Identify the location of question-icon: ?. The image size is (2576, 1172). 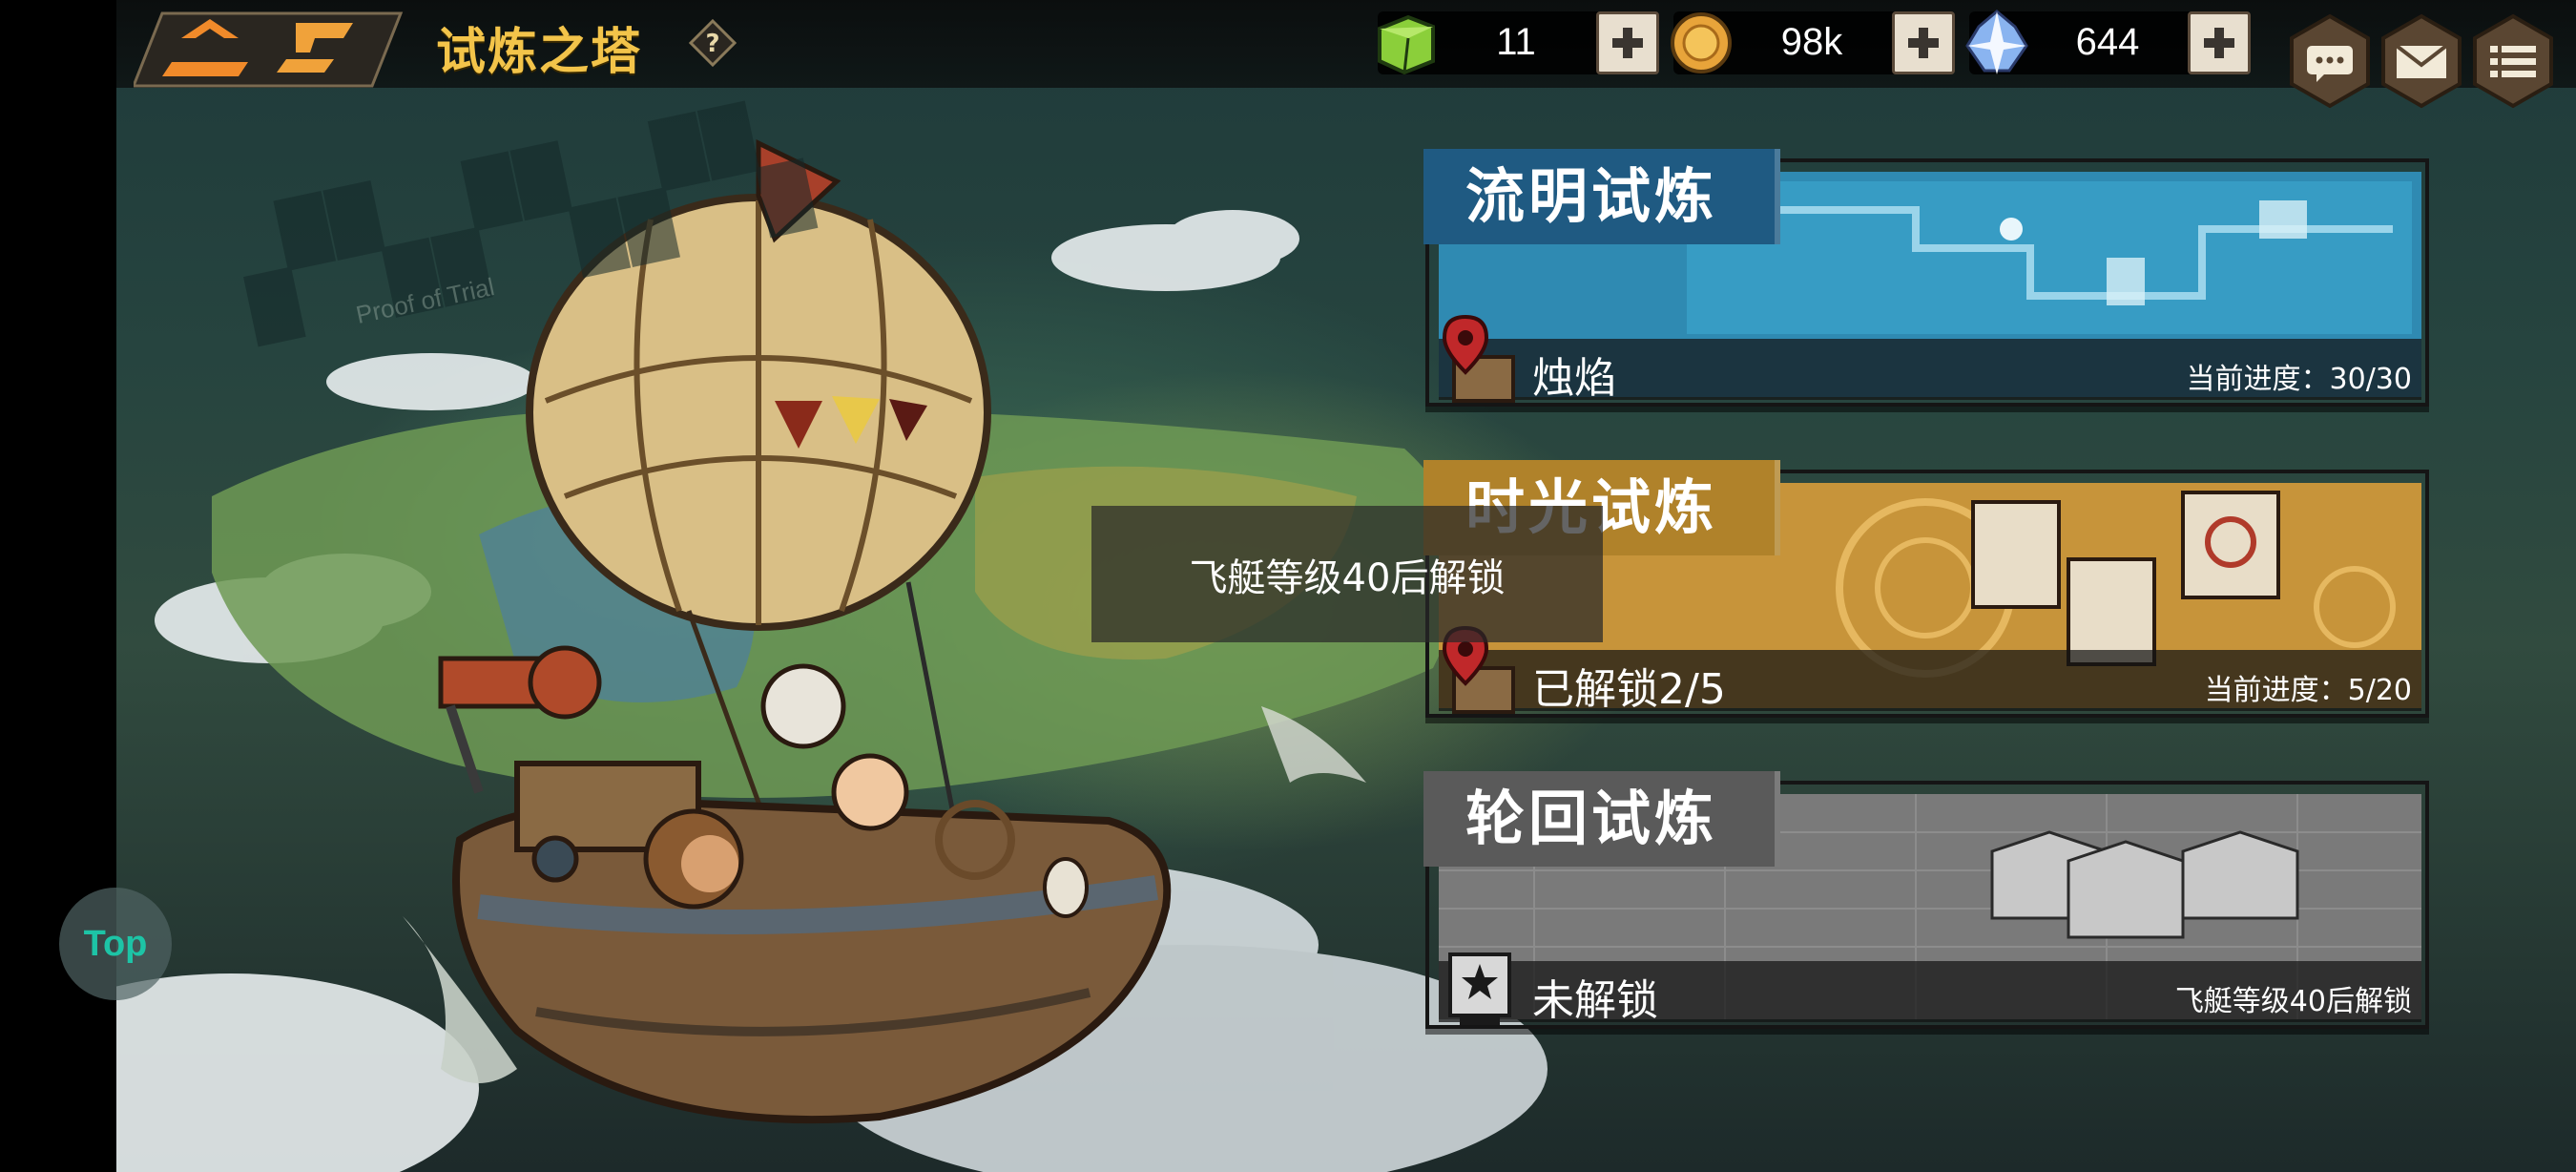
(713, 43).